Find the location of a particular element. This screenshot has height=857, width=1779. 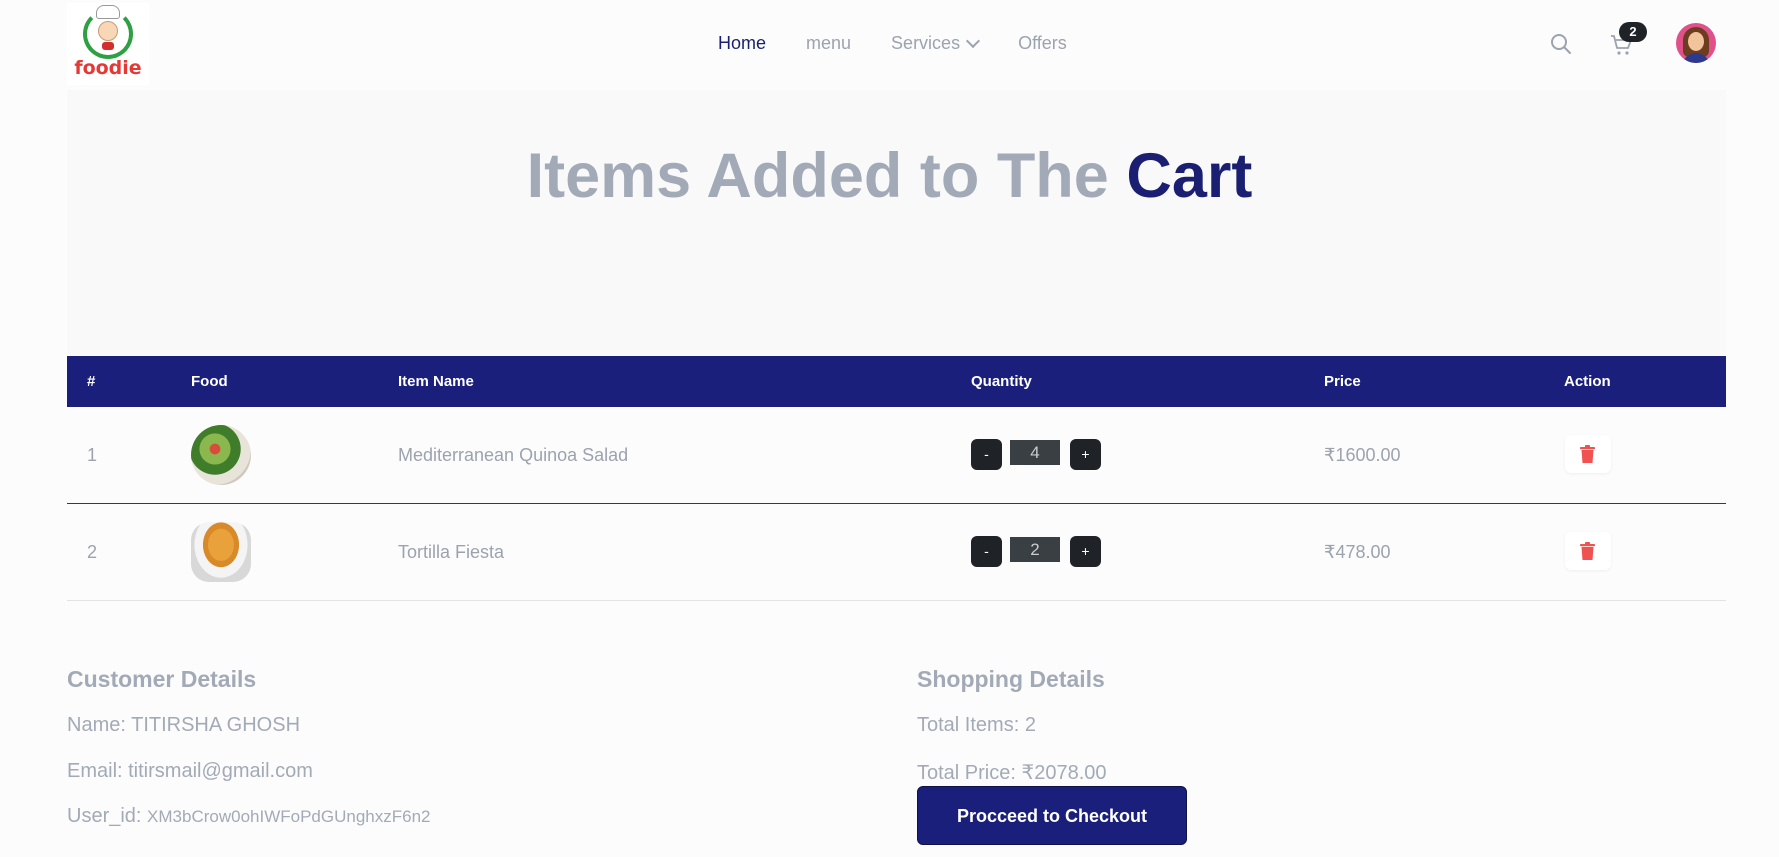

navbar: foodie Home menu Services Offers 2 is located at coordinates (889, 45).